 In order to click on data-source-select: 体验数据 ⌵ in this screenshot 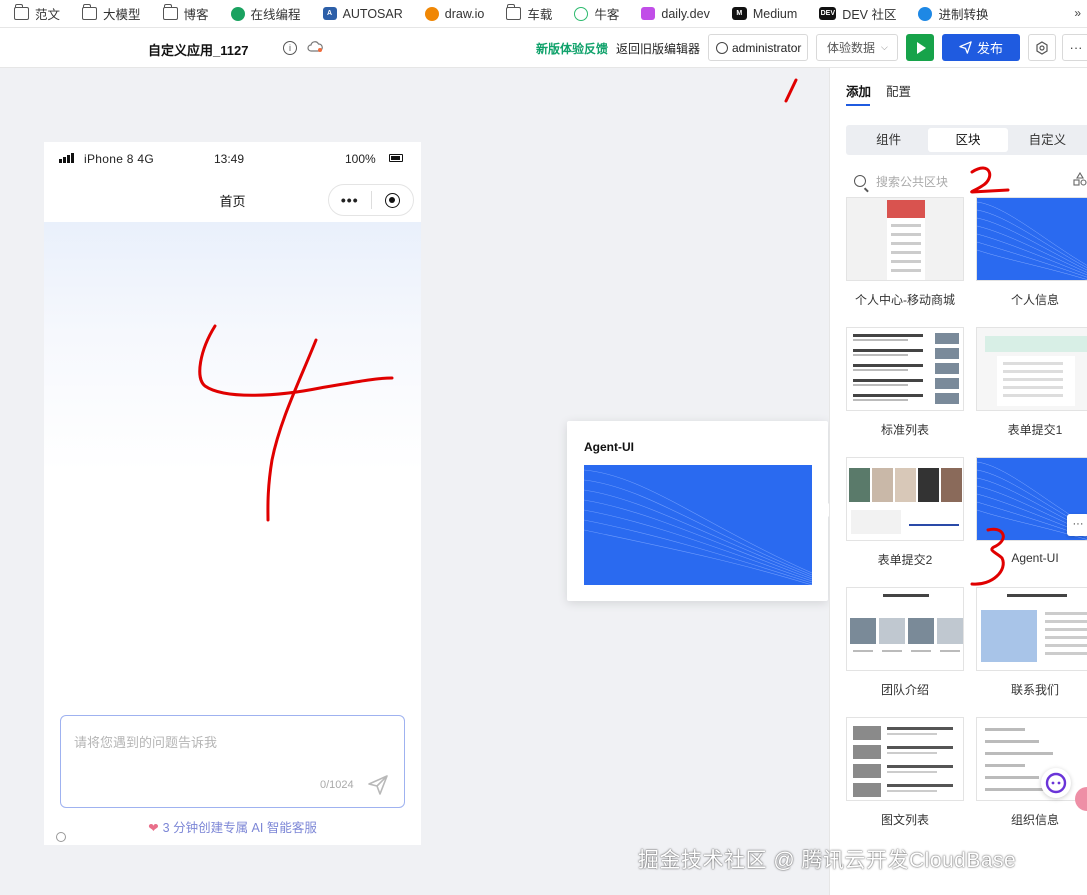, I will do `click(857, 47)`.